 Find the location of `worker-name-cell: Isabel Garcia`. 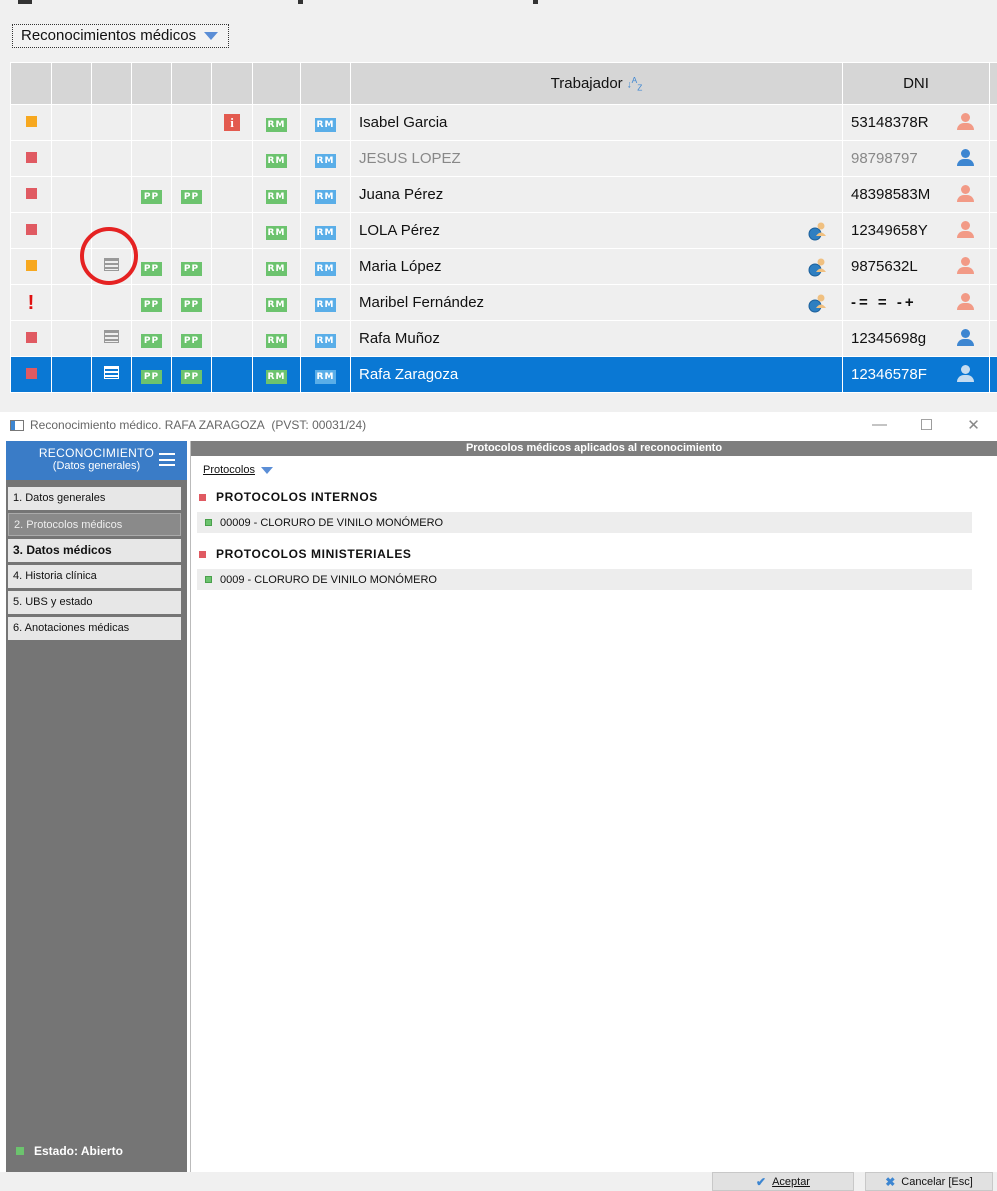

worker-name-cell: Isabel Garcia is located at coordinates (596, 122).